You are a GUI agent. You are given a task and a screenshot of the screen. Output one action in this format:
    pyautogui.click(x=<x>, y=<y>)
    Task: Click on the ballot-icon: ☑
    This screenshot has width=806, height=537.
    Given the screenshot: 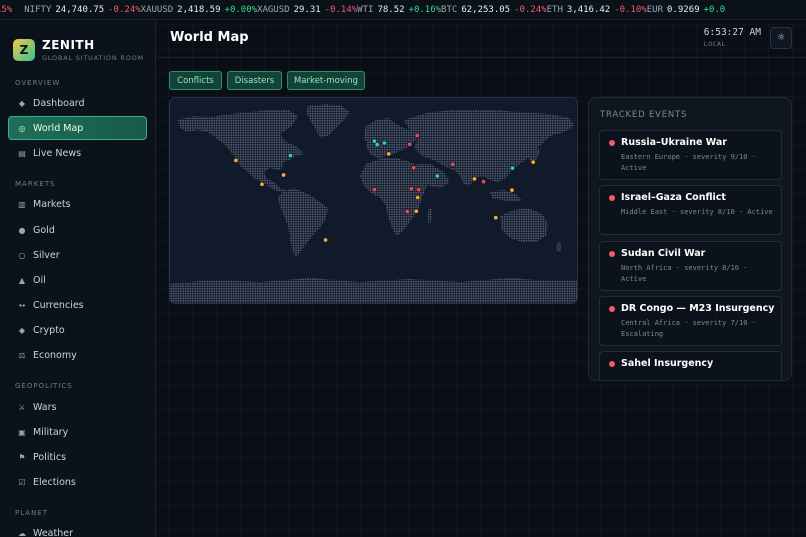 What is the action you would take?
    pyautogui.click(x=22, y=482)
    